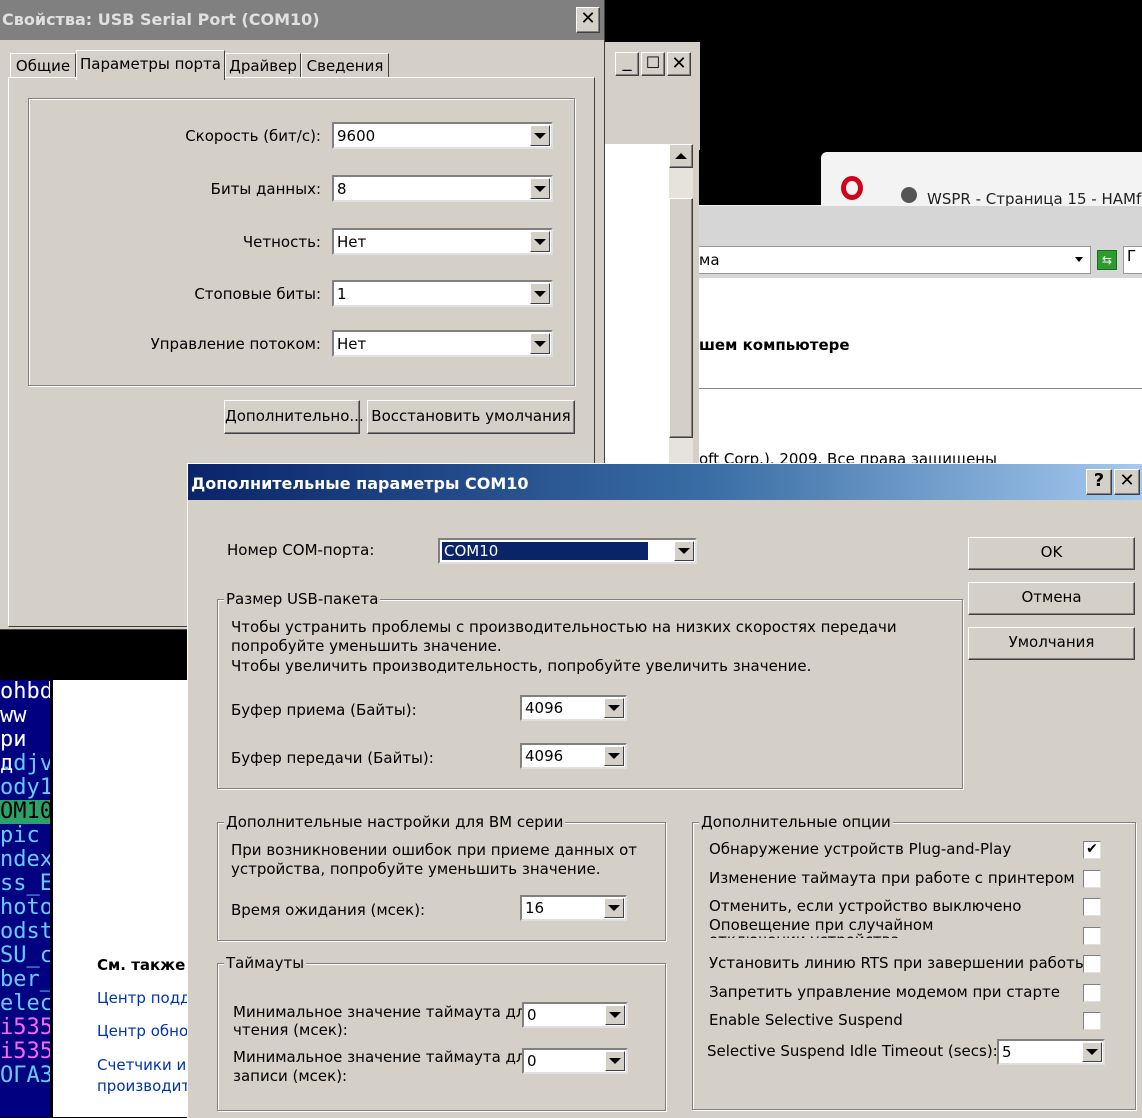  I want to click on scroll-up-button, so click(681, 156).